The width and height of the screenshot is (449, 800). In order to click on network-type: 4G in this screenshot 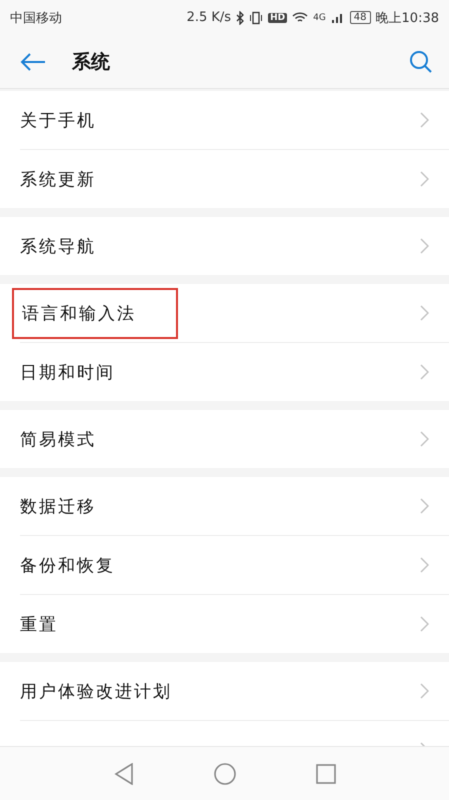, I will do `click(319, 17)`.